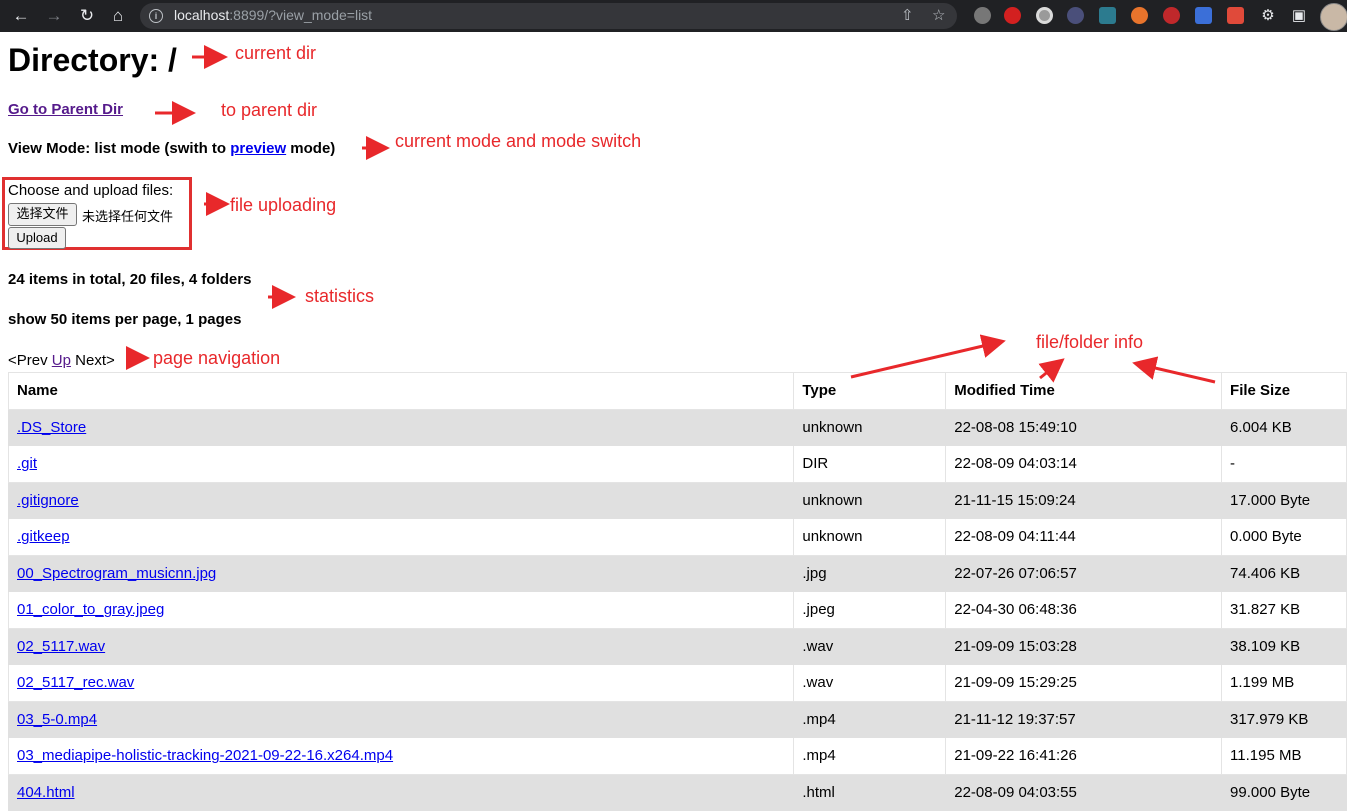 This screenshot has height=811, width=1347. I want to click on file-size-cell: 6.004 KB, so click(1284, 427).